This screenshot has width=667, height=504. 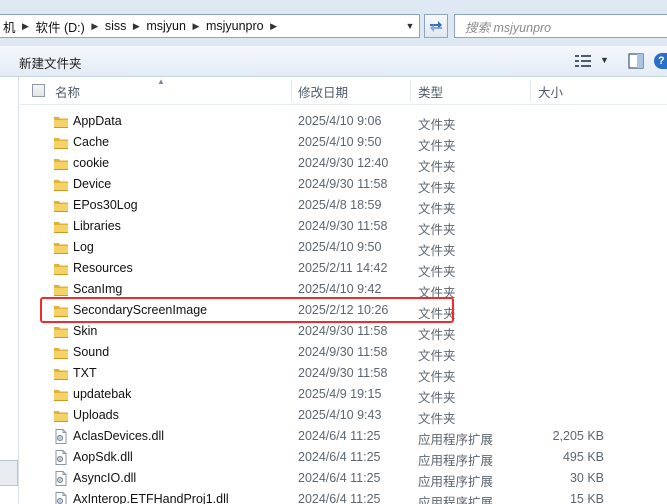 What do you see at coordinates (60, 26) in the screenshot?
I see `breadcrumb-drive-d: 软件 (D:)` at bounding box center [60, 26].